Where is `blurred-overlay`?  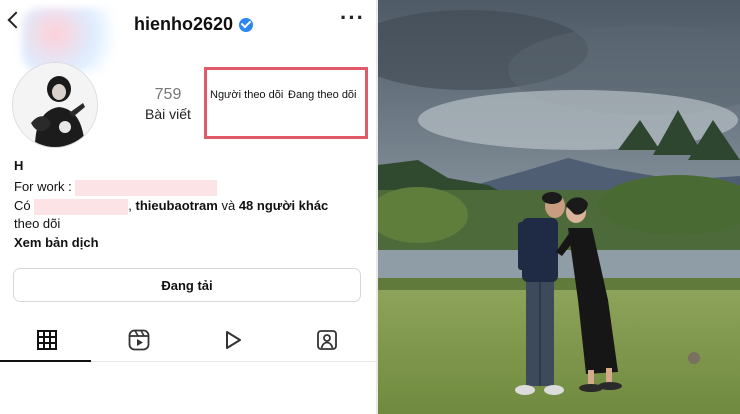
blurred-overlay is located at coordinates (77, 40).